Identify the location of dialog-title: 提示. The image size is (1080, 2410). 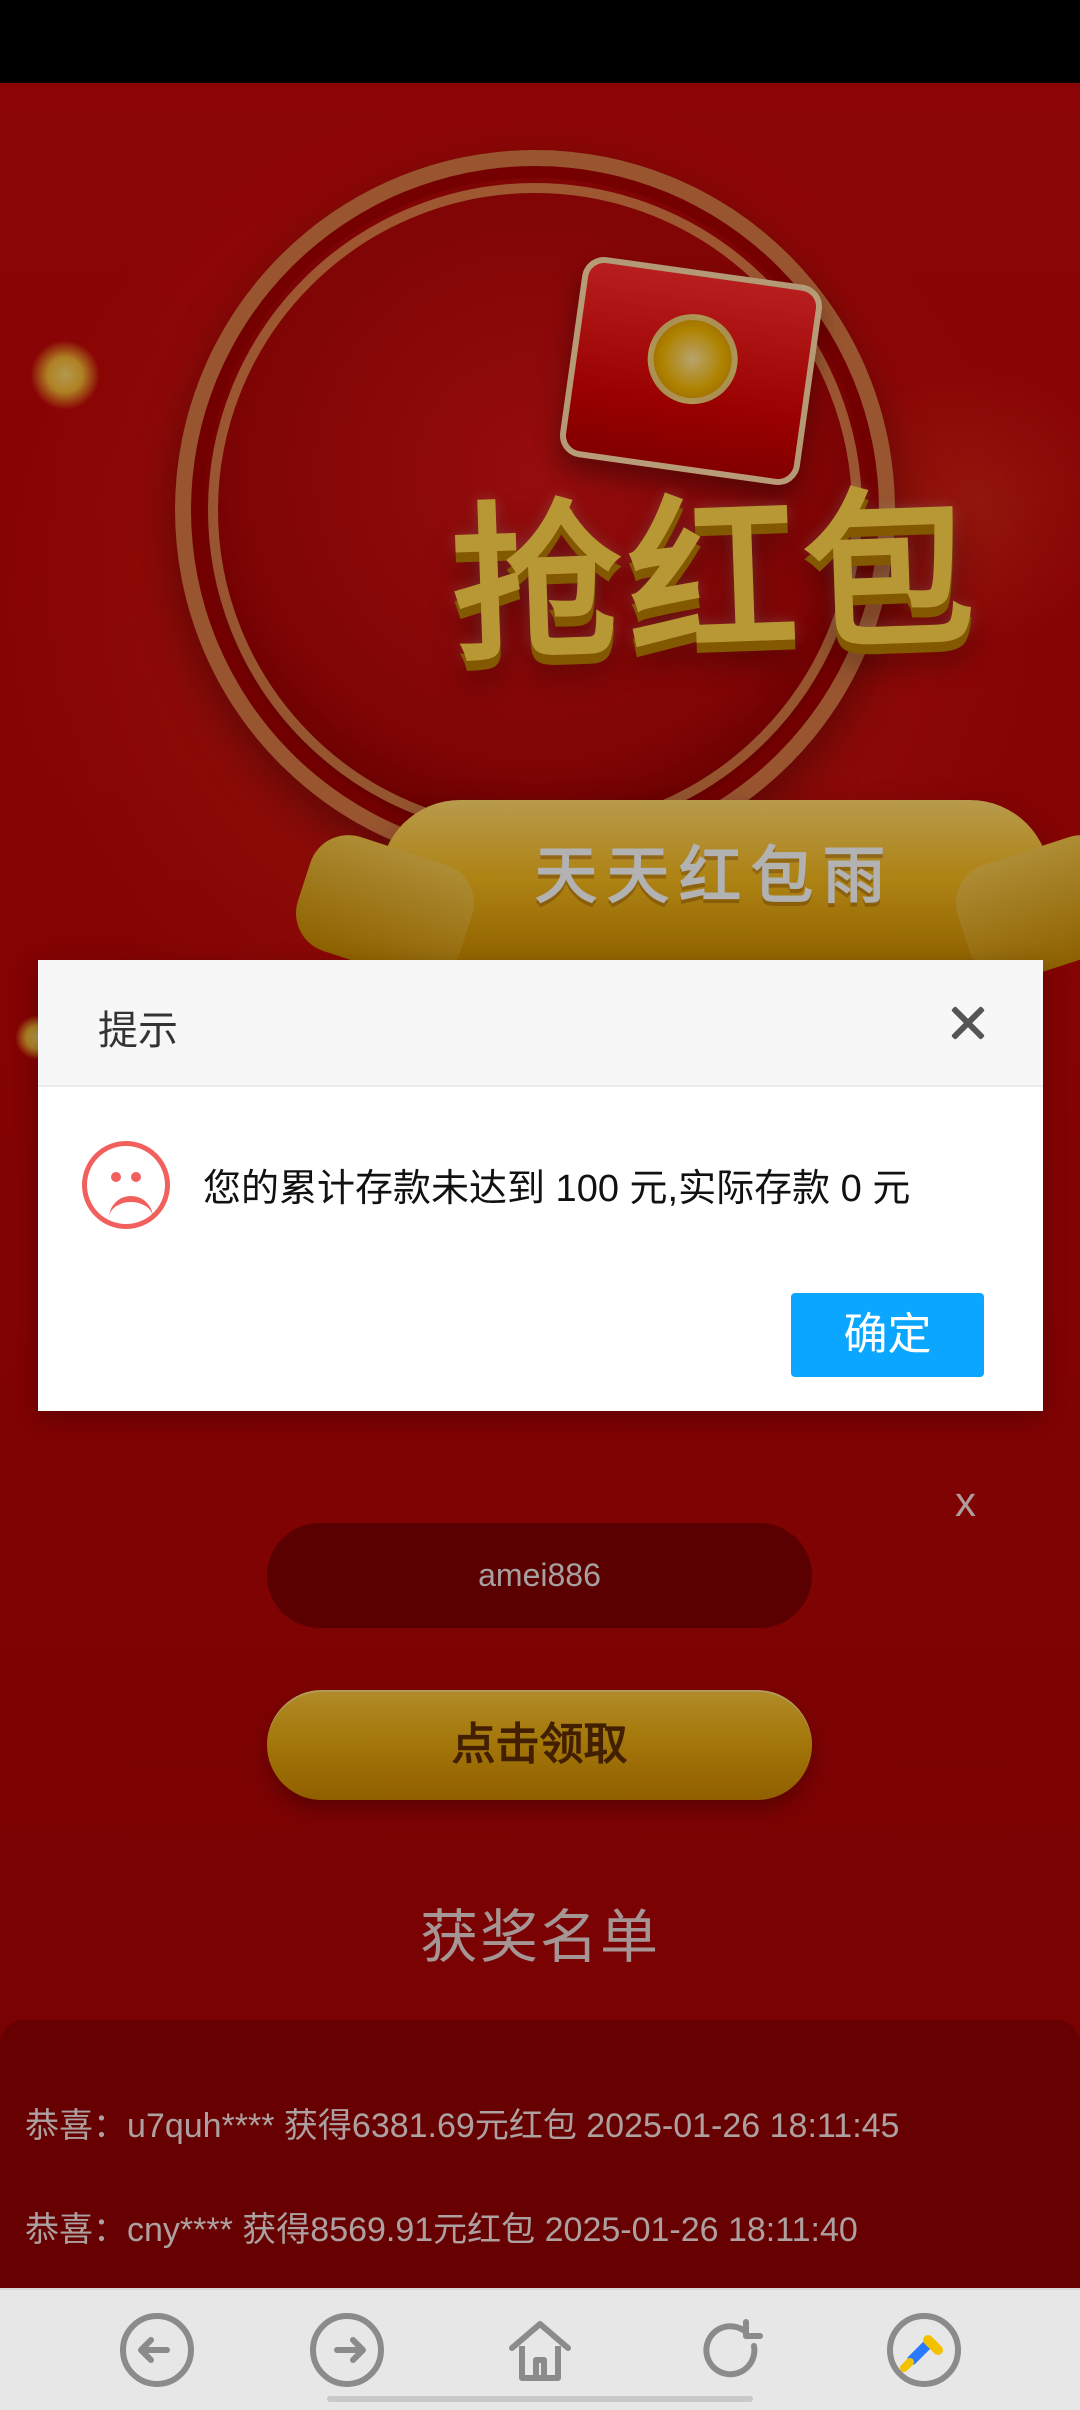
(138, 1031).